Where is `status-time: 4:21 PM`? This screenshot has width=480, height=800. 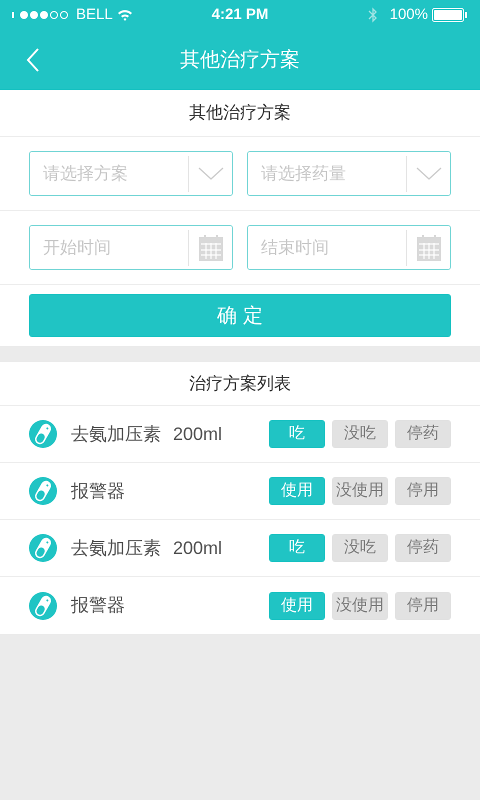 status-time: 4:21 PM is located at coordinates (240, 14).